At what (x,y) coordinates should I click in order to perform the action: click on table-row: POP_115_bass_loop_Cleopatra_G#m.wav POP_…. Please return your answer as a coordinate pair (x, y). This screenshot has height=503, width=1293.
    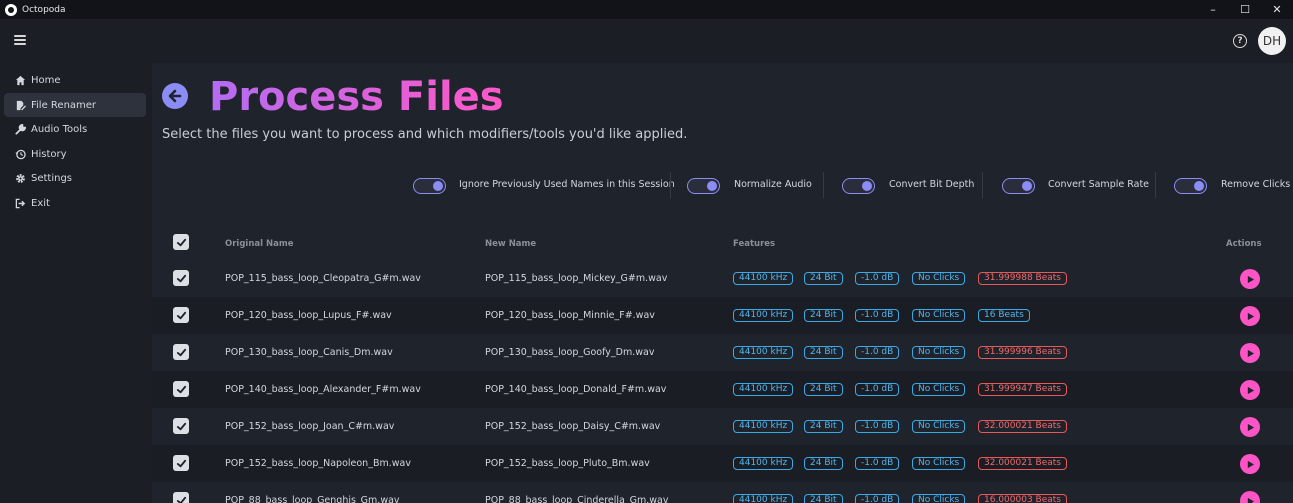
    Looking at the image, I should click on (722, 278).